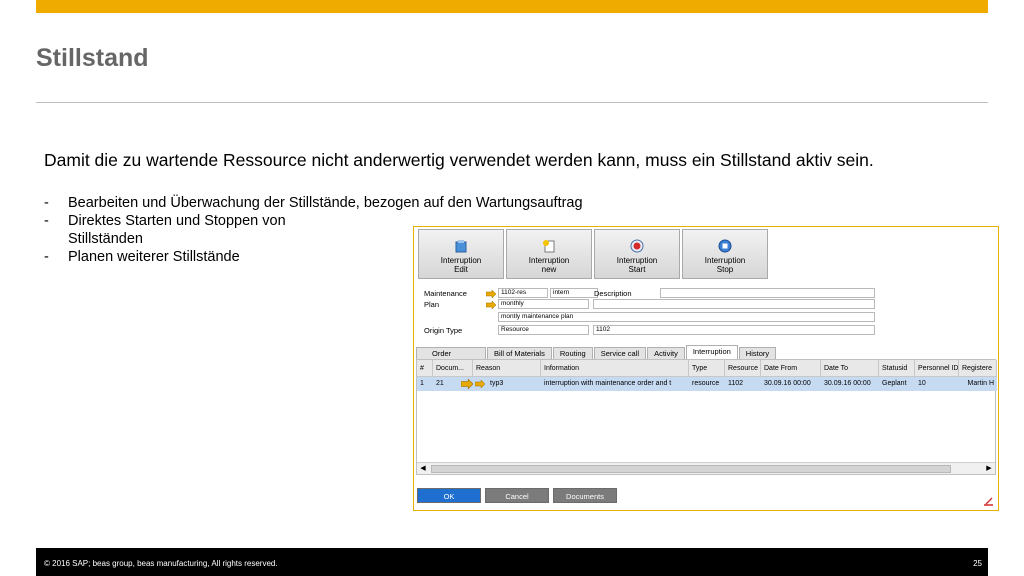 Image resolution: width=1024 pixels, height=576 pixels. I want to click on grid-cell: resource, so click(706, 383).